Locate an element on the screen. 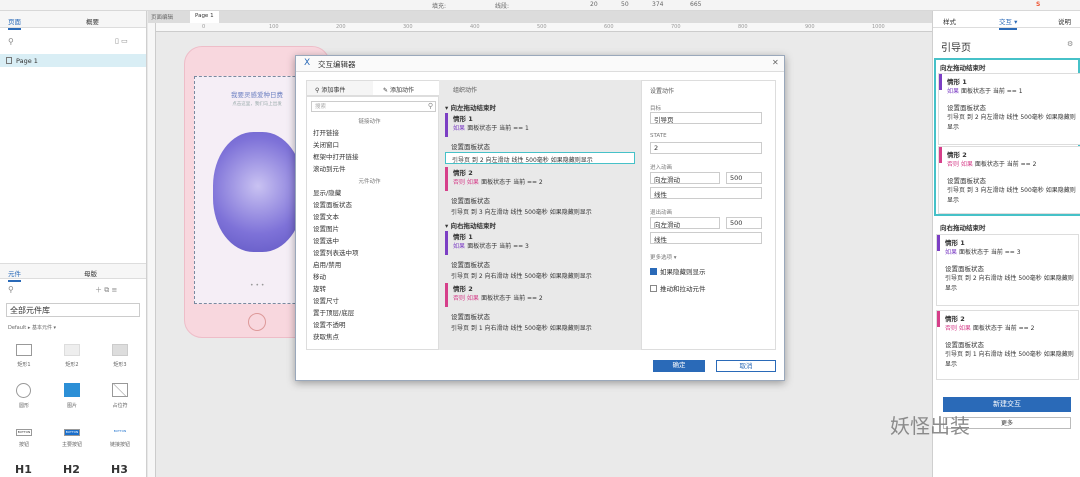 Image resolution: width=1080 pixels, height=477 pixels. ruler-tick: 300 is located at coordinates (408, 27).